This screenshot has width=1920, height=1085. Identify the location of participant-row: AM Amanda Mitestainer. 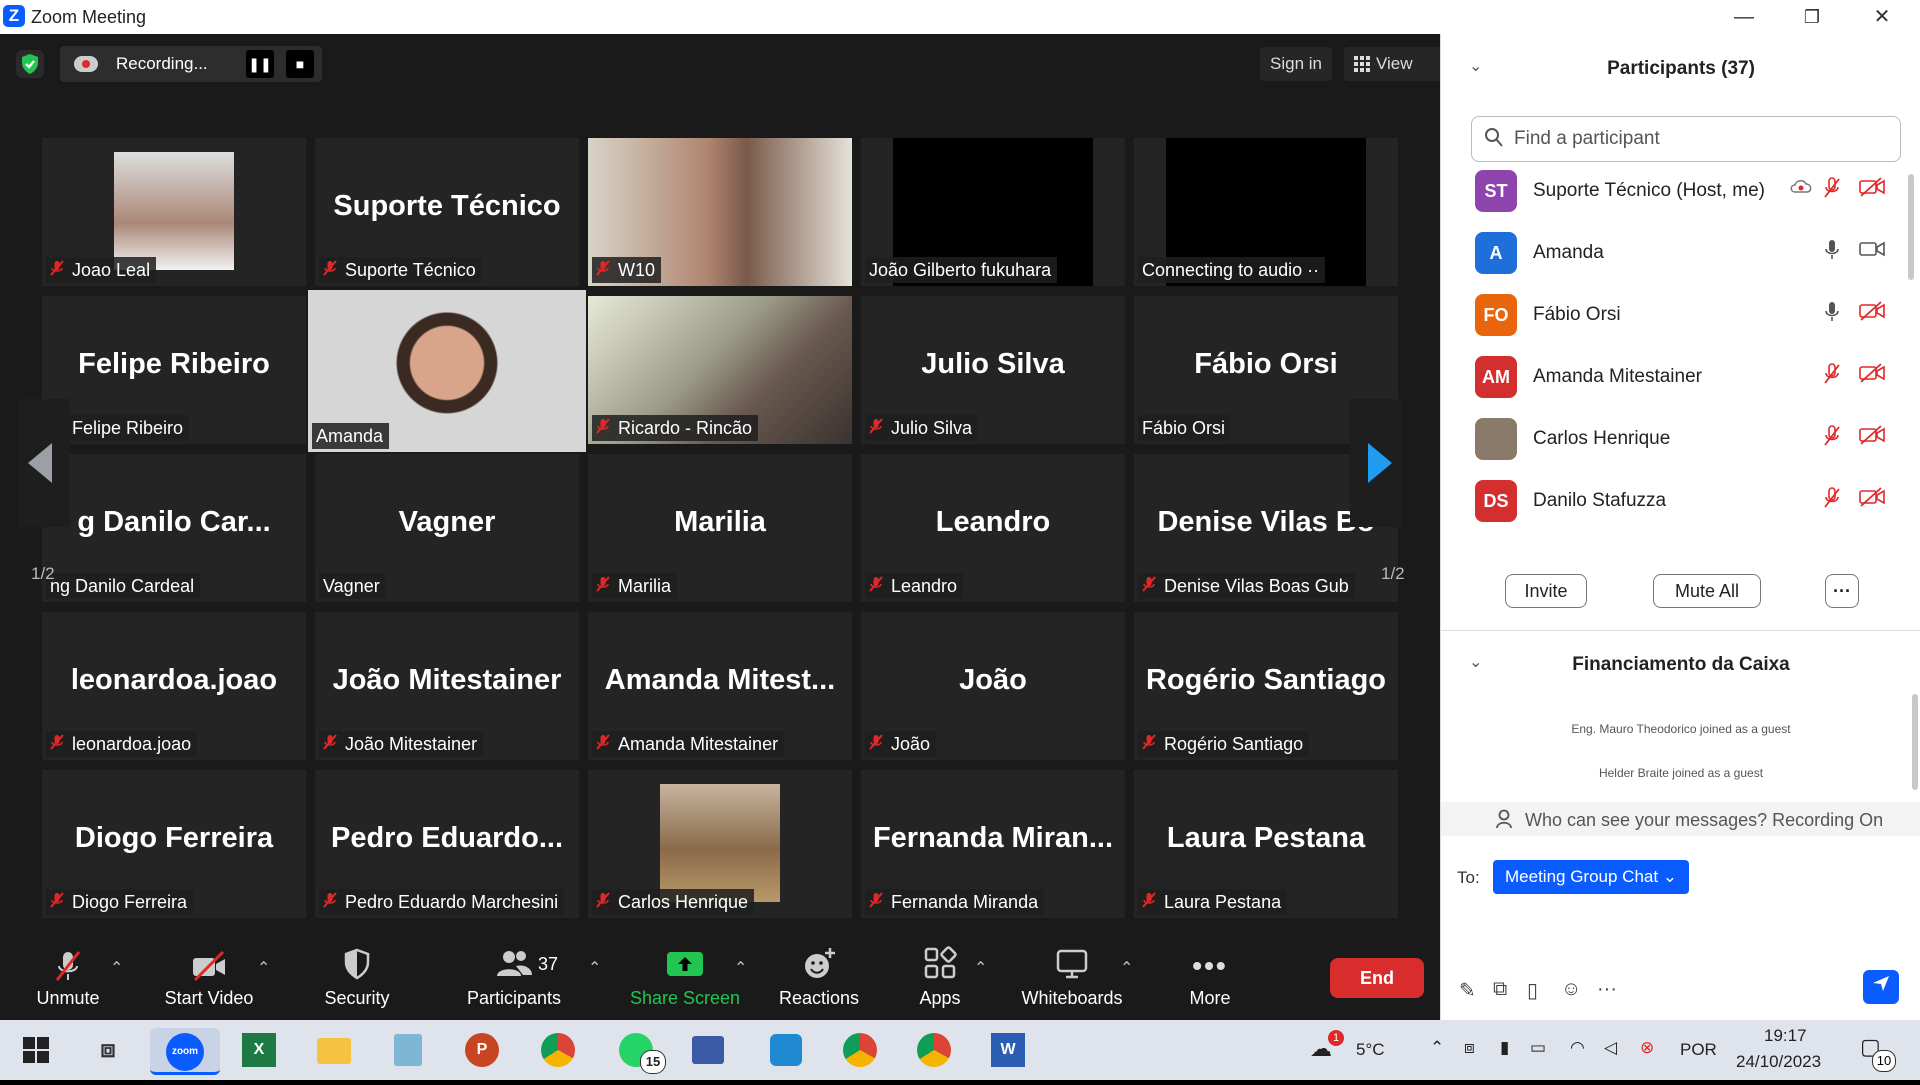
(1681, 373).